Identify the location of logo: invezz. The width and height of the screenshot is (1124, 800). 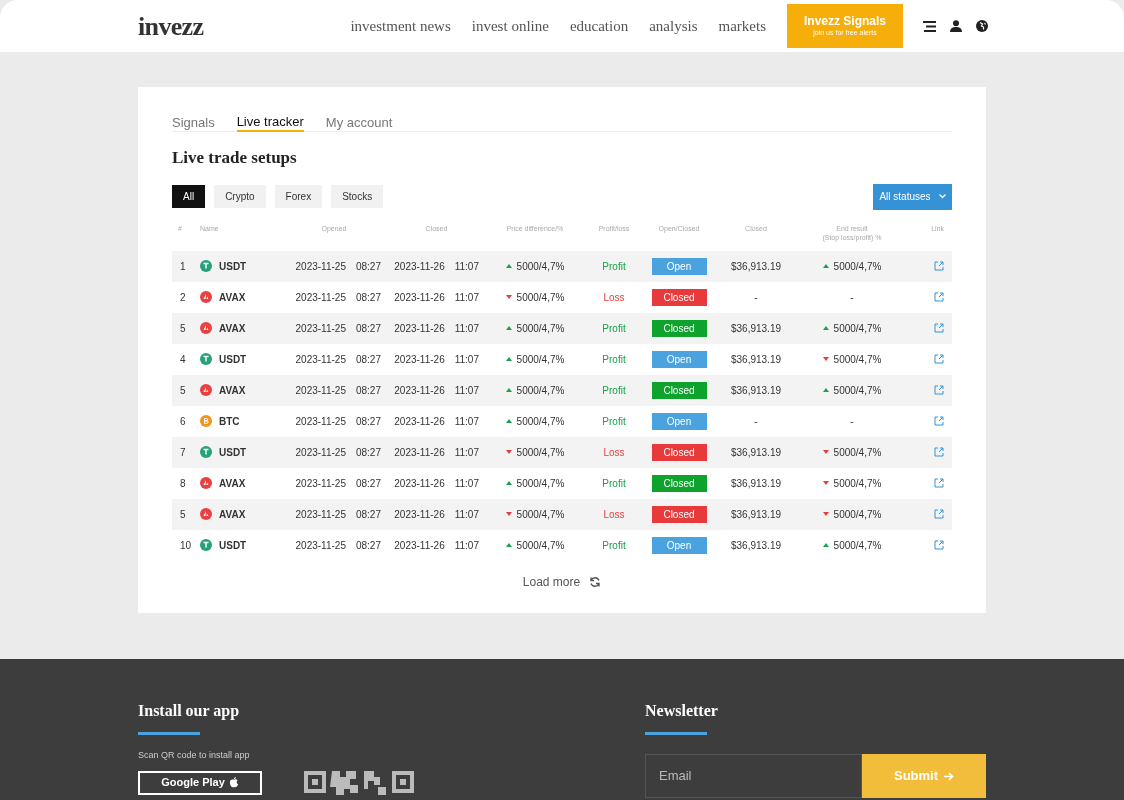
(171, 26).